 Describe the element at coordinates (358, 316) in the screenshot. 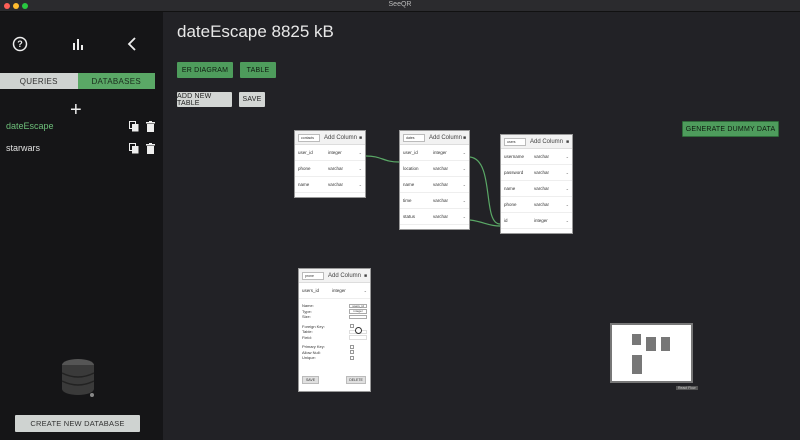

I see `size-field` at that location.